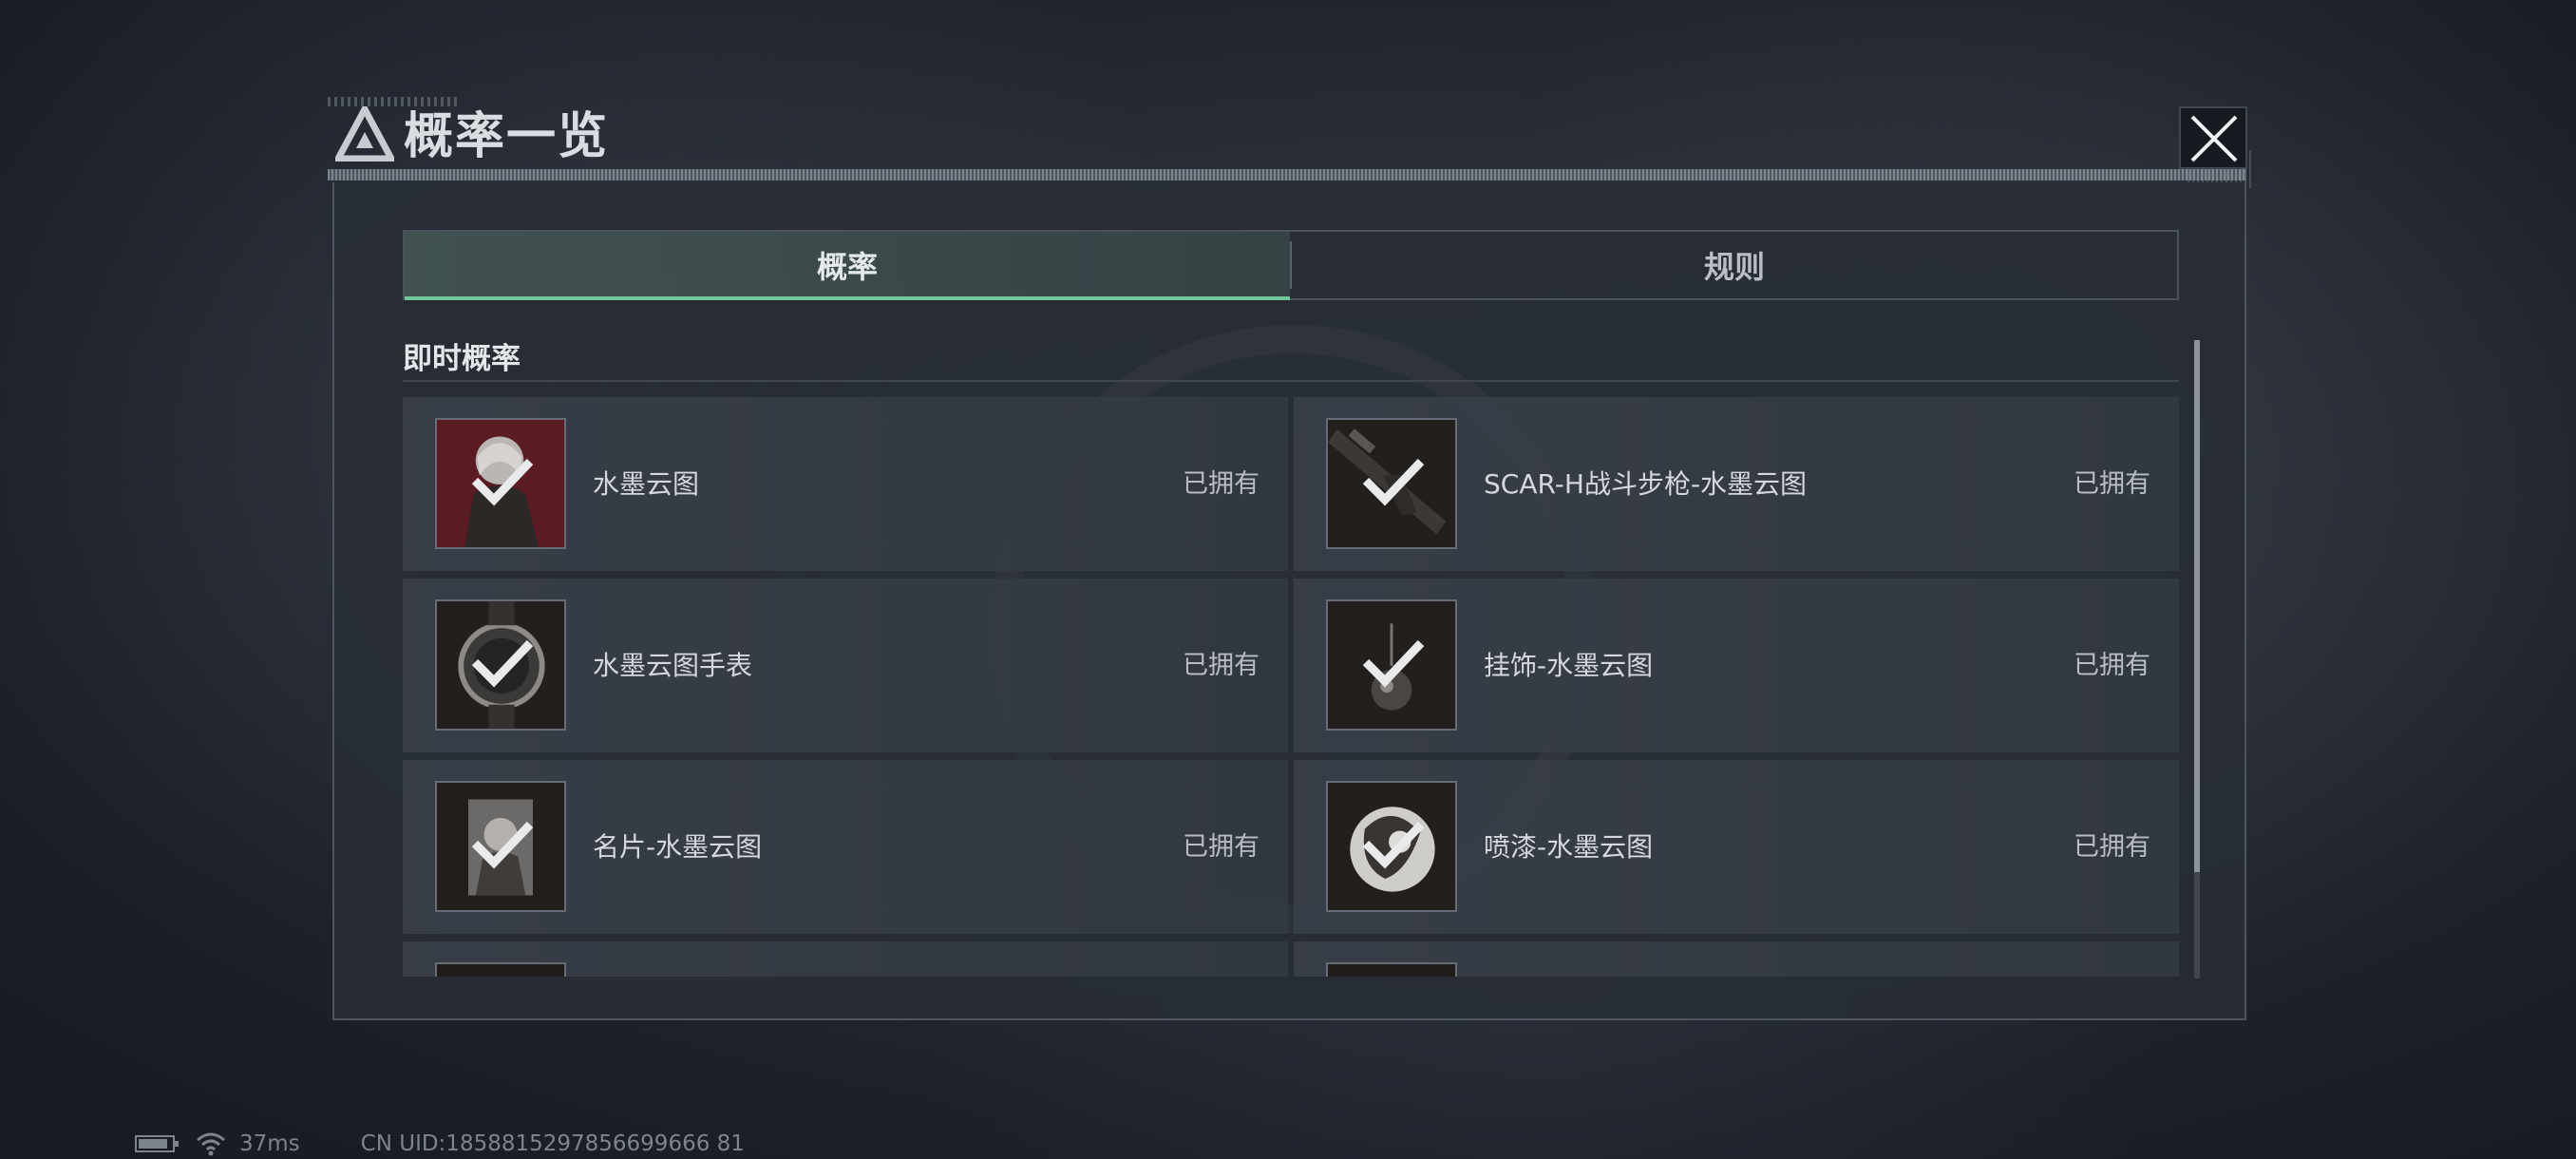 The image size is (2576, 1159). I want to click on tab-rules: 规则, so click(1734, 265).